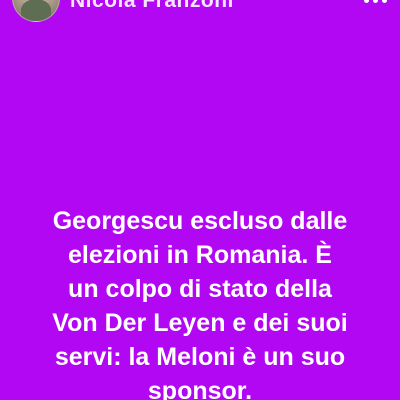 This screenshot has height=400, width=400. I want to click on username: Nicola Franzoni, so click(152, 6).